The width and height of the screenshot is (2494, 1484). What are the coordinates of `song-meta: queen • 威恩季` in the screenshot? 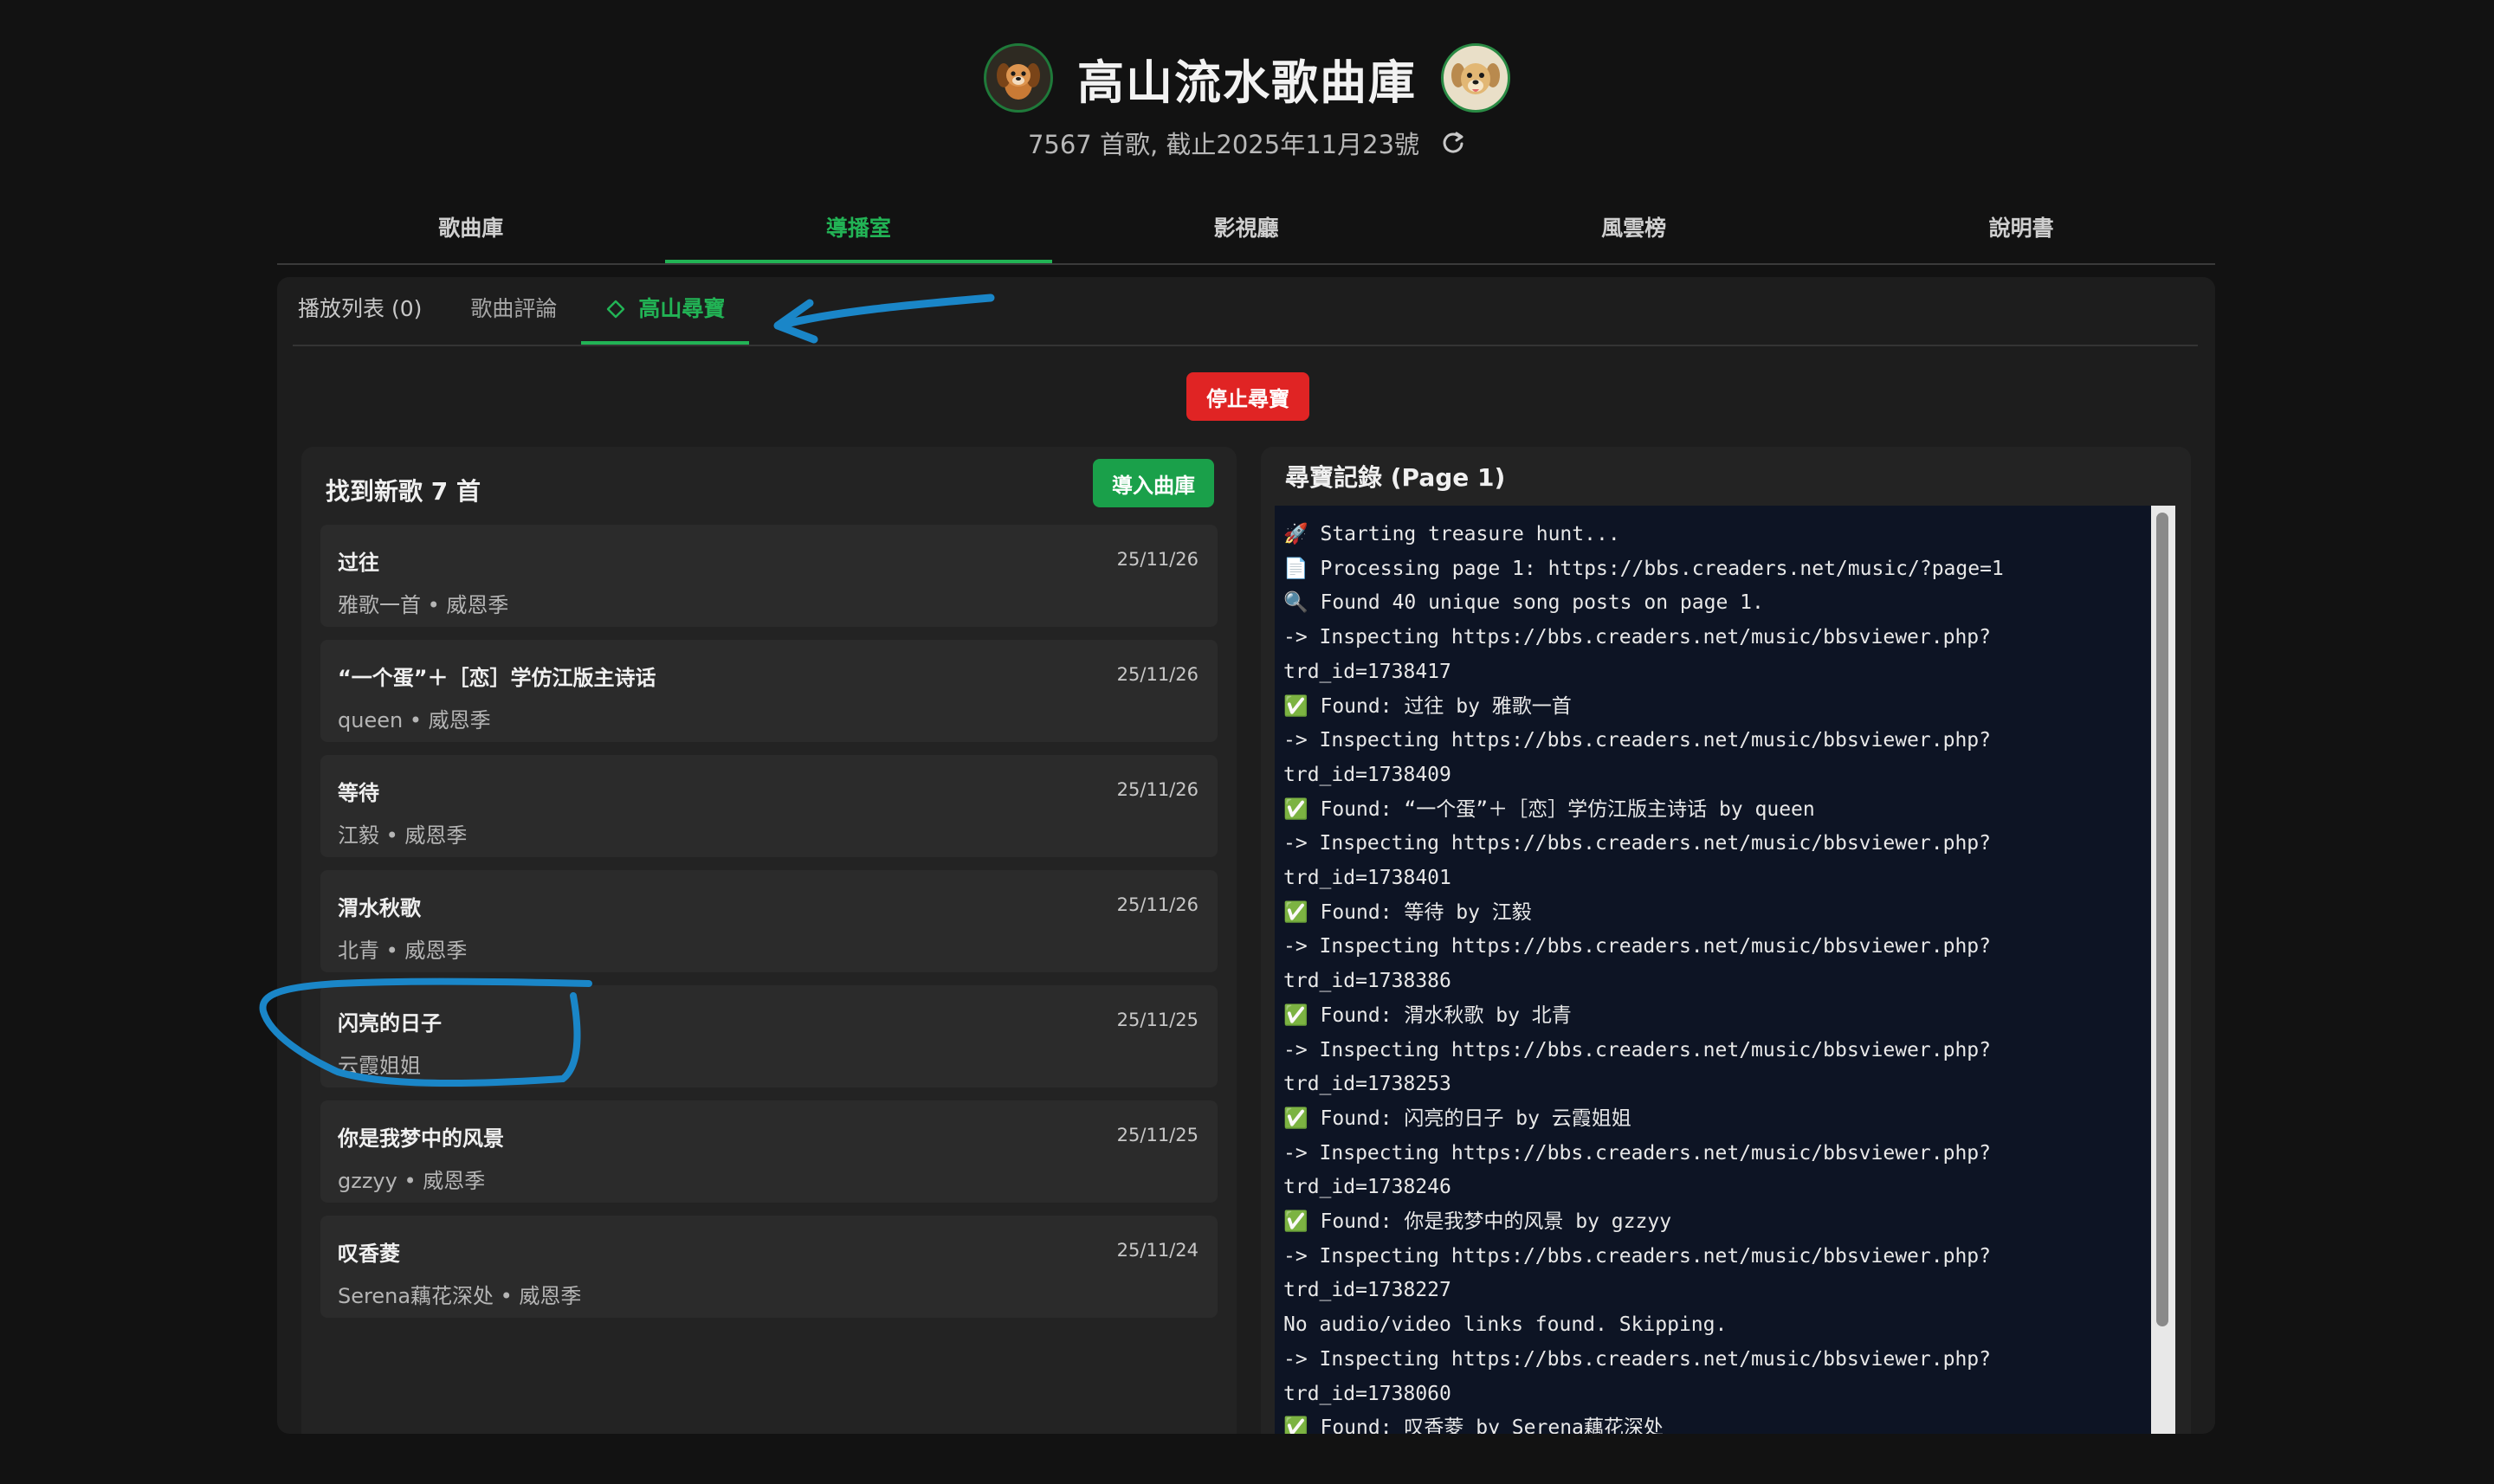 It's located at (415, 720).